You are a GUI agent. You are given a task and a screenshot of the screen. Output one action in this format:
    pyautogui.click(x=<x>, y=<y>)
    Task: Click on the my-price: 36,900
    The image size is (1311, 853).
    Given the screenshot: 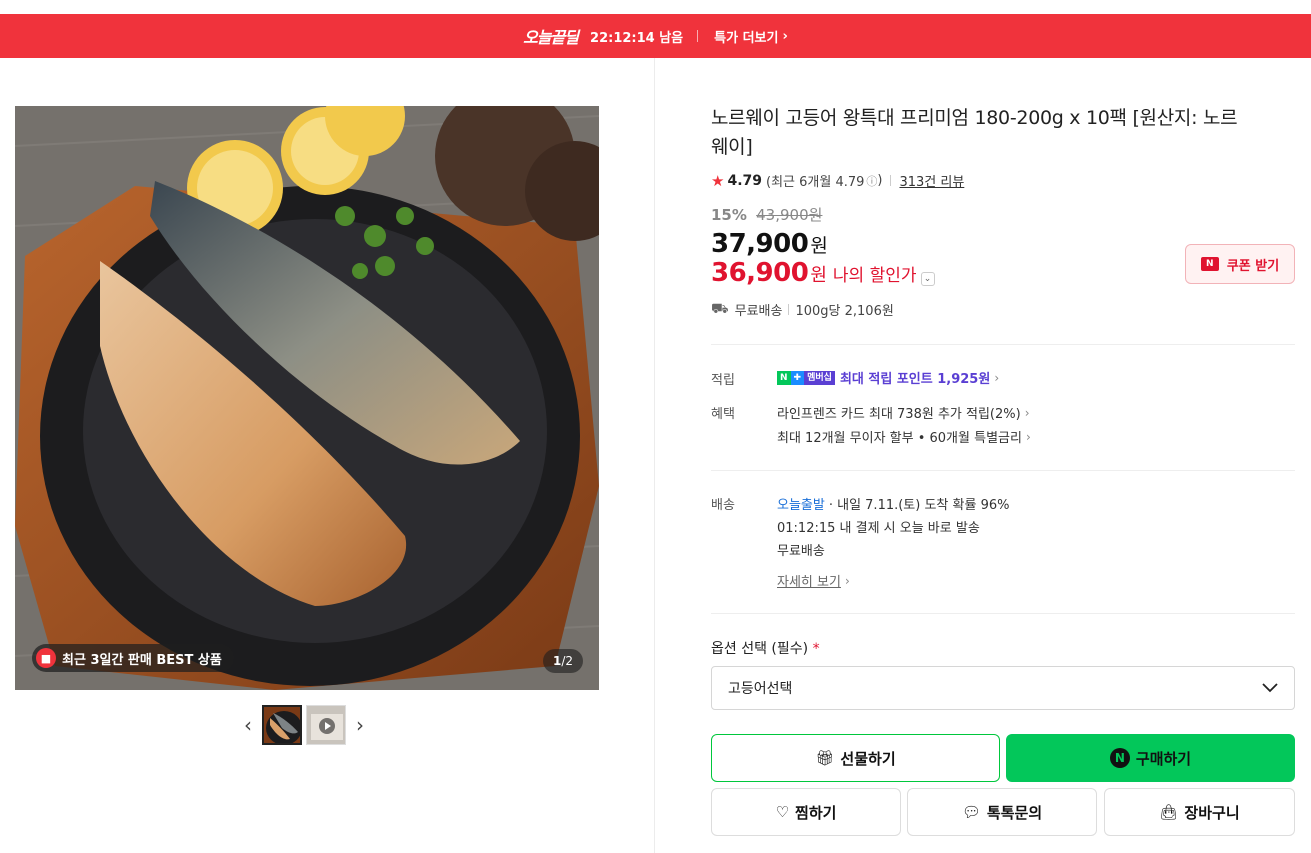 What is the action you would take?
    pyautogui.click(x=760, y=273)
    